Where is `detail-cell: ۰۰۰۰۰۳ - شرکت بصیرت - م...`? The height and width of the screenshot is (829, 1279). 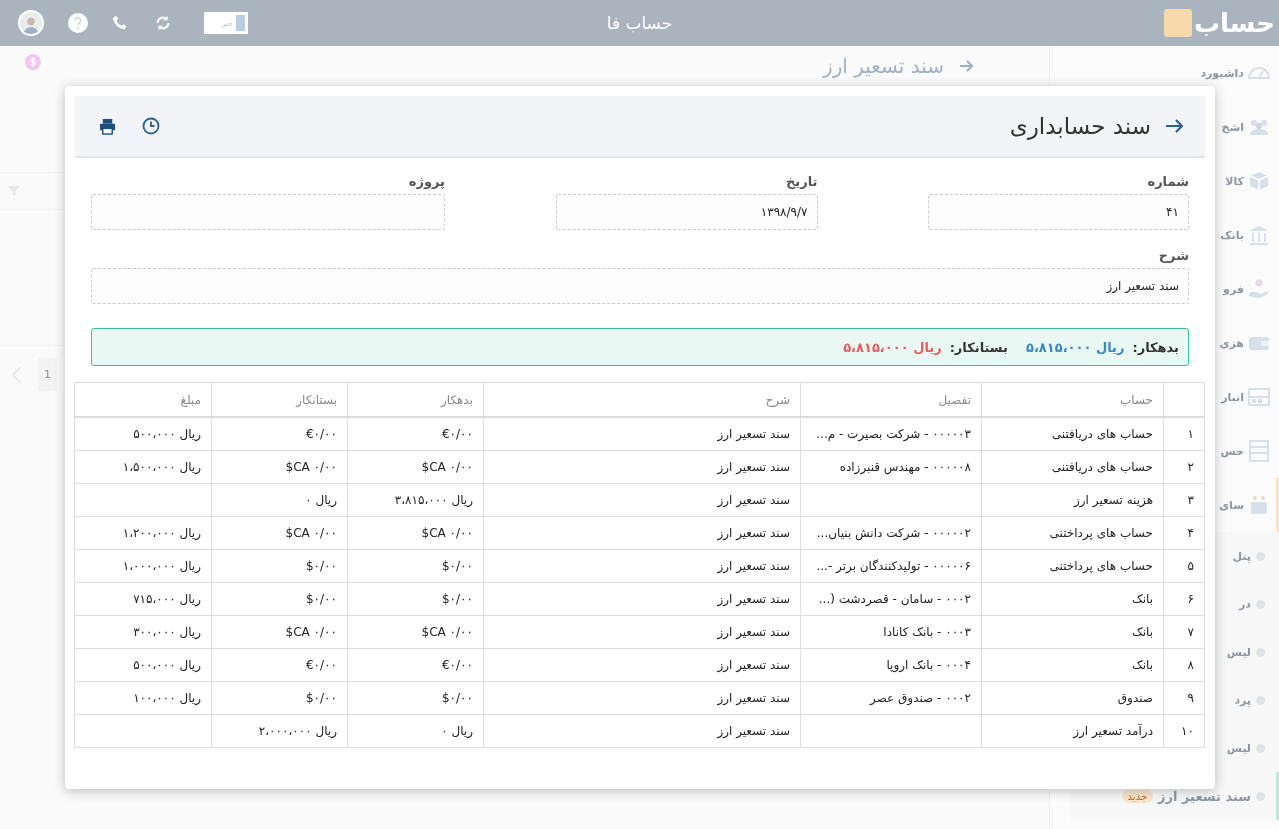 detail-cell: ۰۰۰۰۰۳ - شرکت بصیرت - م... is located at coordinates (891, 434).